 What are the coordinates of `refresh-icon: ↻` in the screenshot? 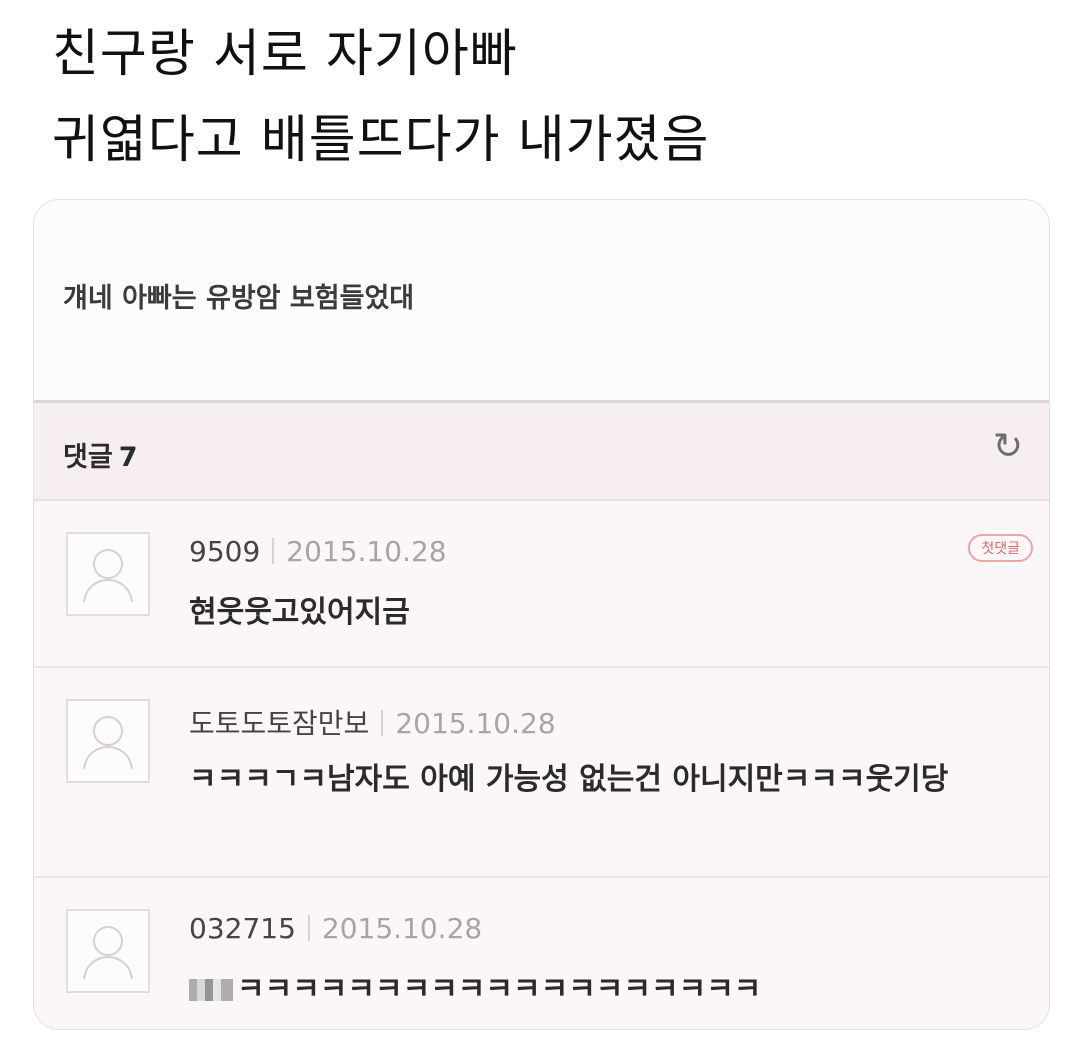 It's located at (1008, 447).